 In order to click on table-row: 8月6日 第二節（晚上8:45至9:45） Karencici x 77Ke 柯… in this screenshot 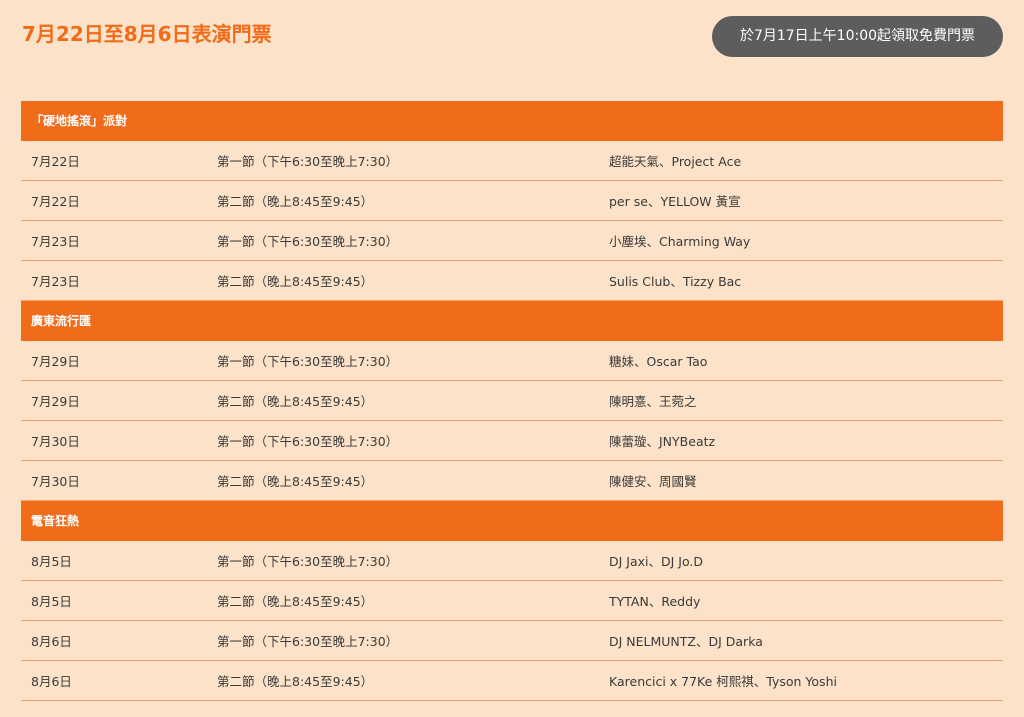, I will do `click(512, 681)`.